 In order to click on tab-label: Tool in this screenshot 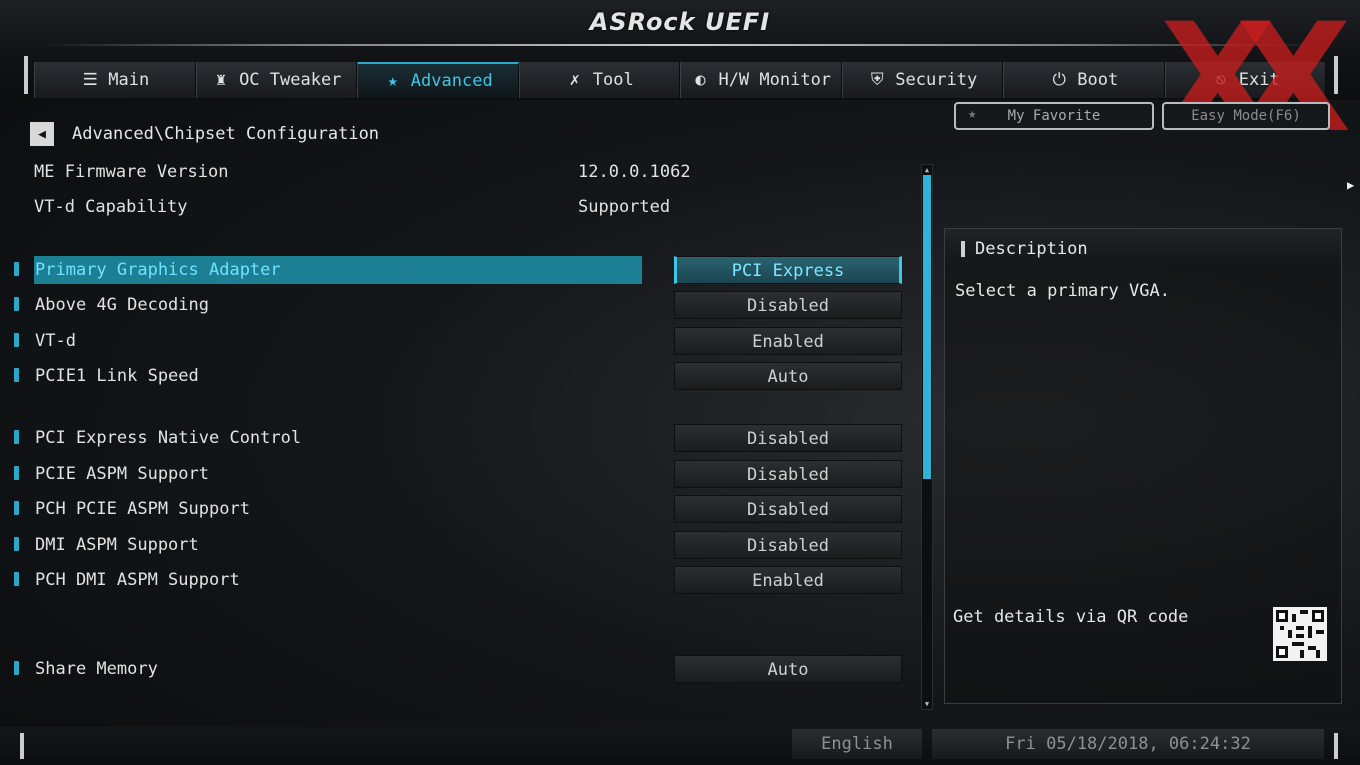, I will do `click(613, 80)`.